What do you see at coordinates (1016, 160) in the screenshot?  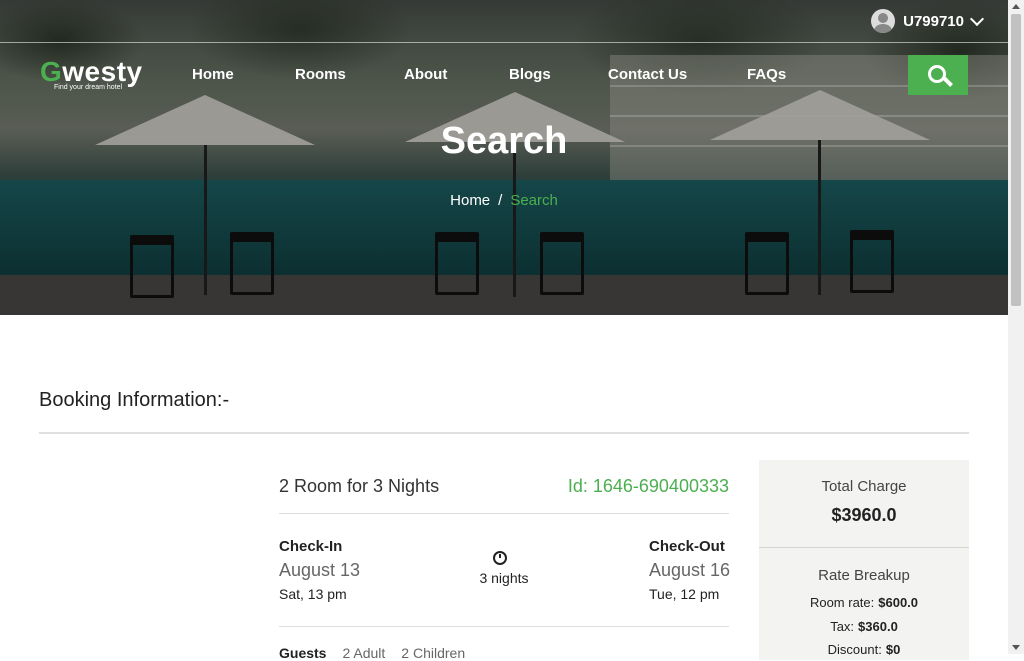 I see `scrollbar-thumb` at bounding box center [1016, 160].